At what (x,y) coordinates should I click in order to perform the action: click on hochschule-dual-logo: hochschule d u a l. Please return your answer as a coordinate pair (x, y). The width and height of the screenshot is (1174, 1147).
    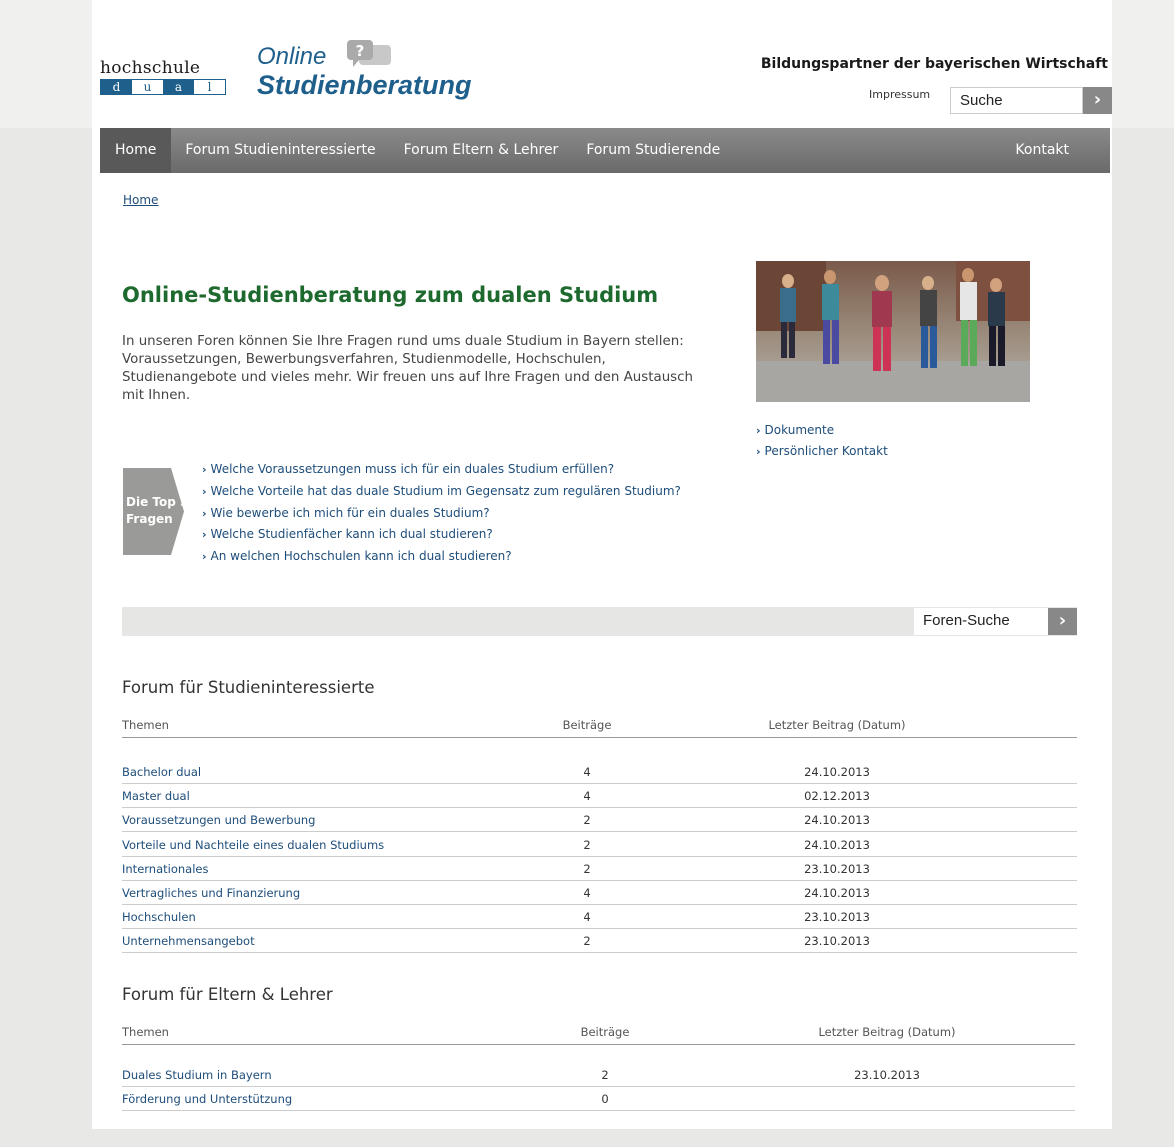
    Looking at the image, I should click on (163, 76).